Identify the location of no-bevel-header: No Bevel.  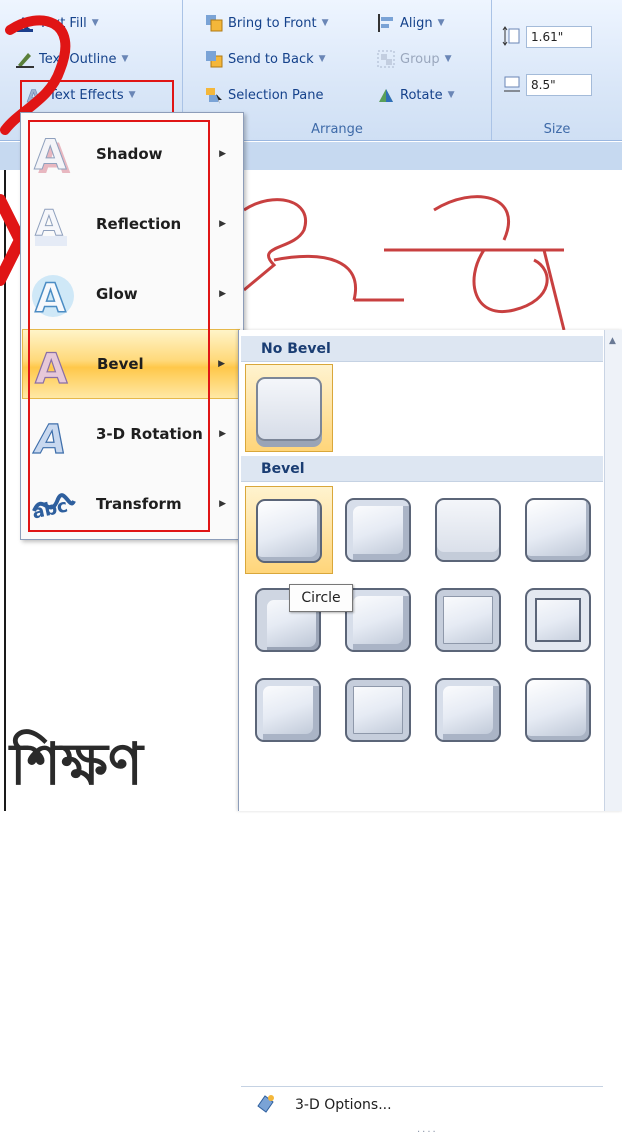
(422, 349).